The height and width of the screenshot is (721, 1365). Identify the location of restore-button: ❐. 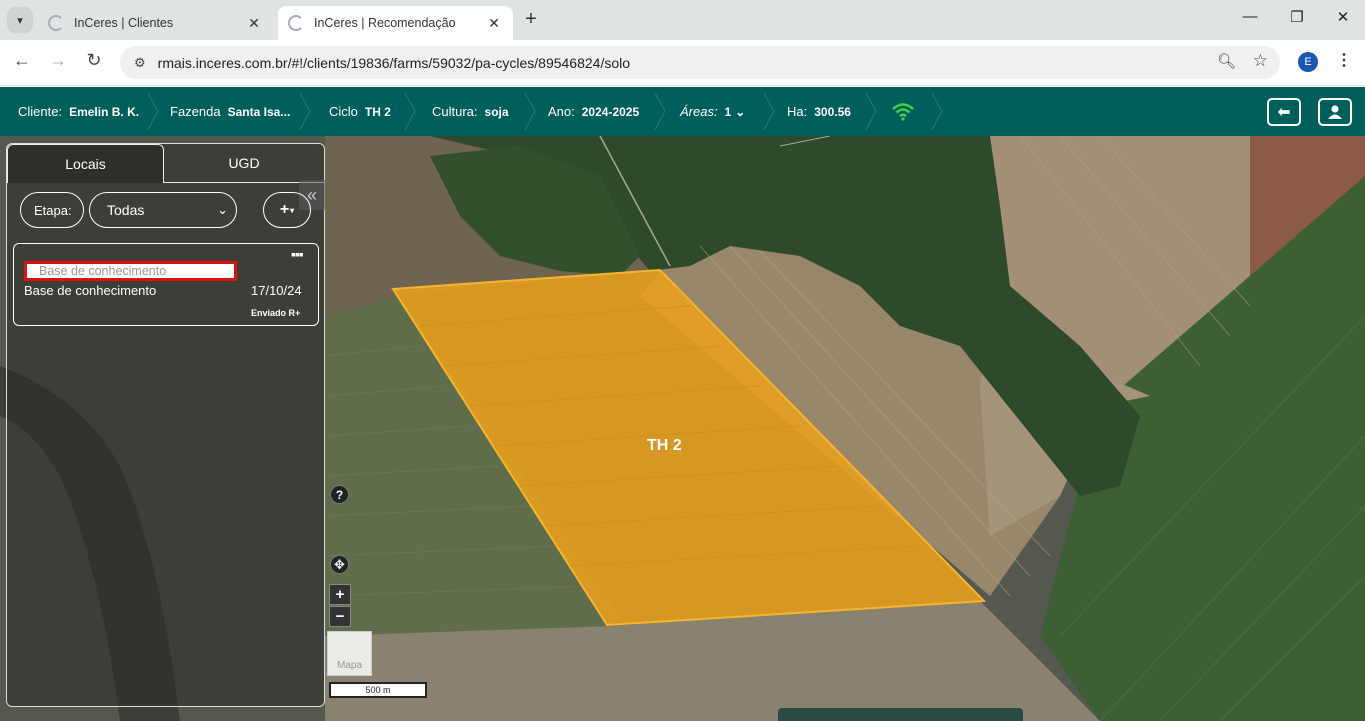
(1297, 17).